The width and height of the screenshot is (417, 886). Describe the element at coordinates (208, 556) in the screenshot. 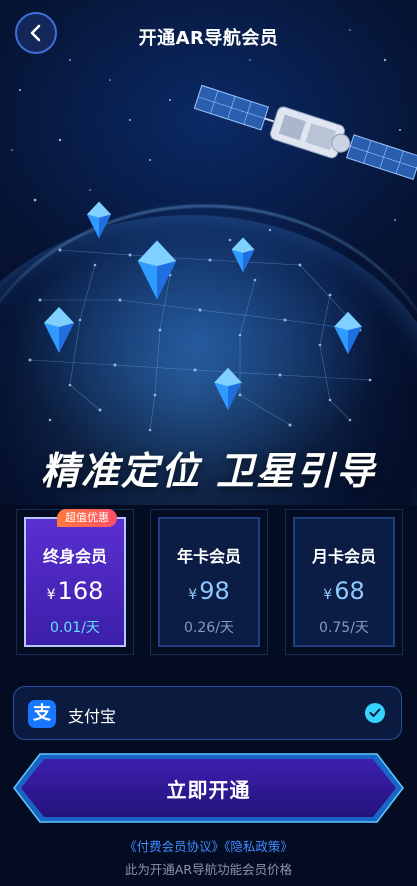

I see `plan-name: 年卡会员` at that location.